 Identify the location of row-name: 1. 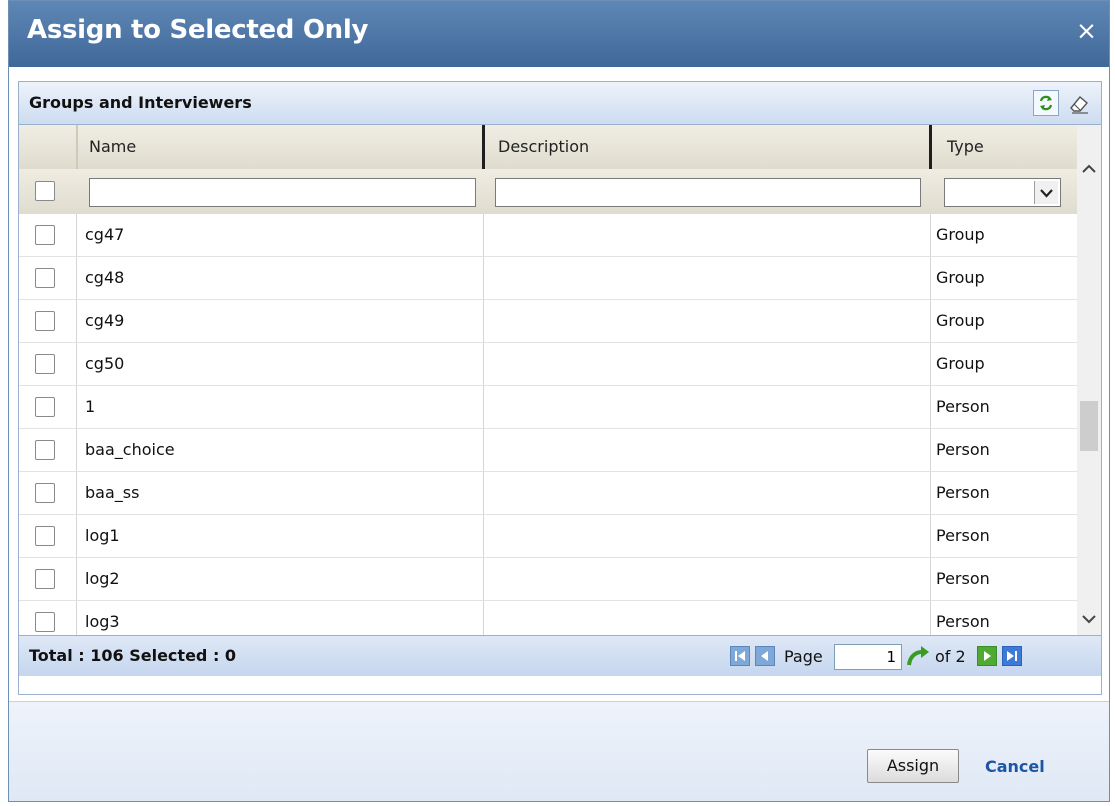
(90, 406).